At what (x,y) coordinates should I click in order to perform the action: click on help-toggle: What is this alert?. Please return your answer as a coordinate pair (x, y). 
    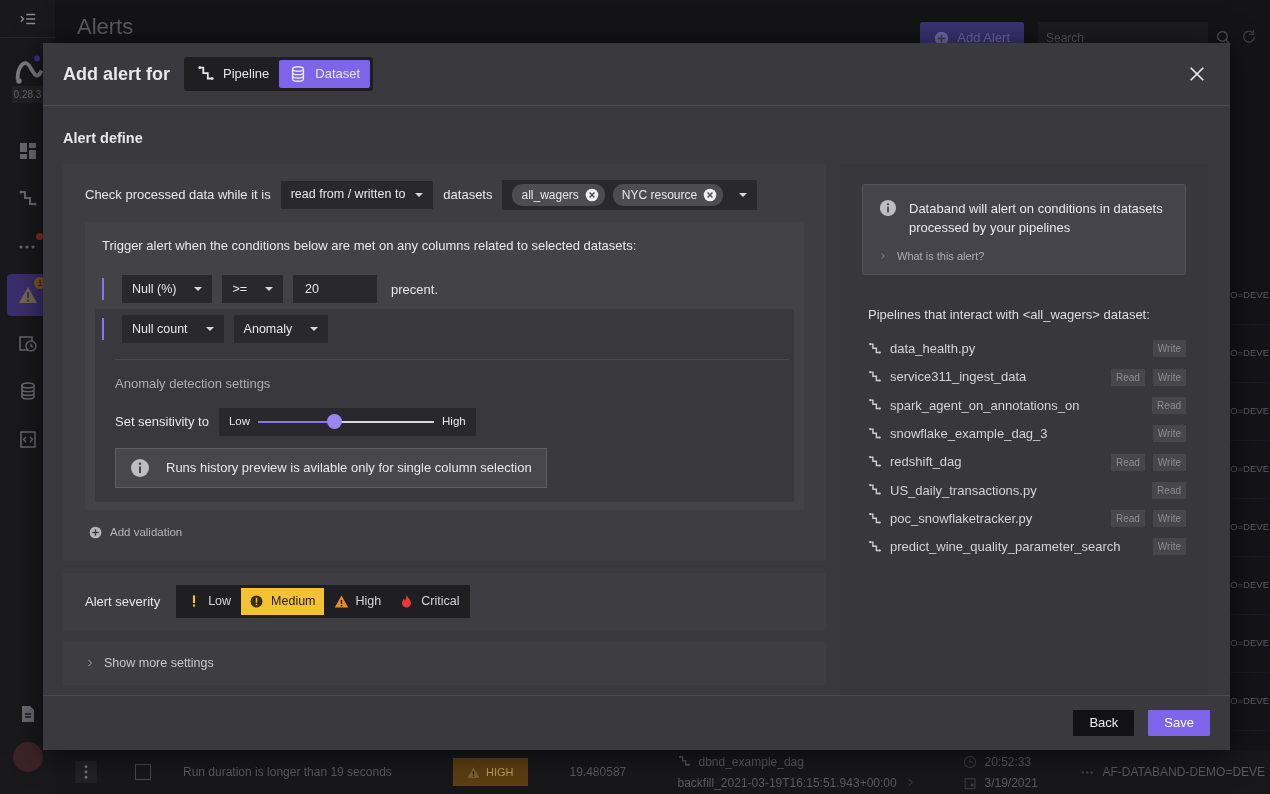
    Looking at the image, I should click on (932, 251).